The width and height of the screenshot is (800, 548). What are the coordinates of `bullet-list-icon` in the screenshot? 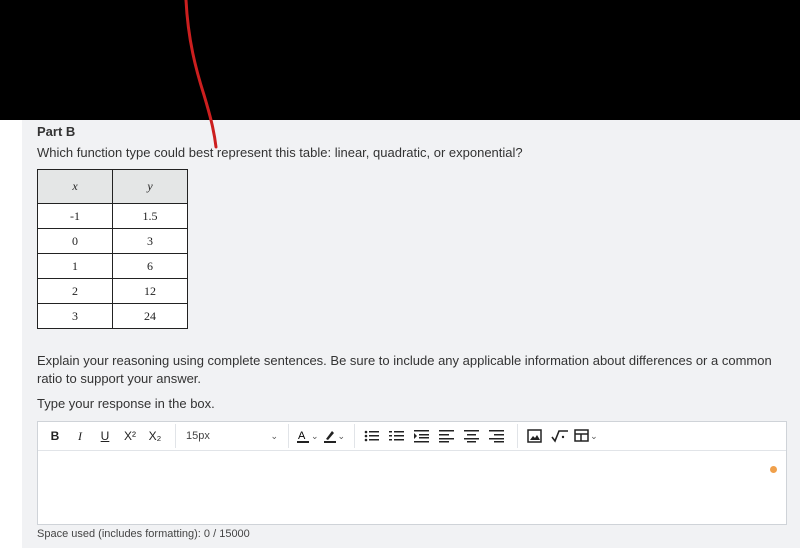 It's located at (372, 436).